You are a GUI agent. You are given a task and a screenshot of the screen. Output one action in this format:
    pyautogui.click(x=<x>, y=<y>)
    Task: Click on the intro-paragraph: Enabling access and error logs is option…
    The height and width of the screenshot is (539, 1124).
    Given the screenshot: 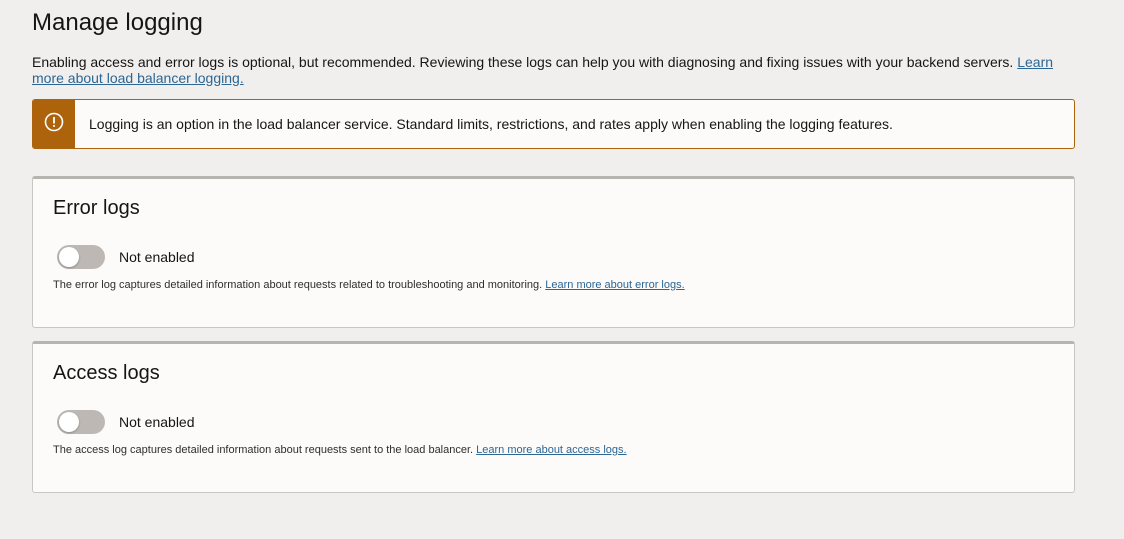 What is the action you would take?
    pyautogui.click(x=557, y=70)
    